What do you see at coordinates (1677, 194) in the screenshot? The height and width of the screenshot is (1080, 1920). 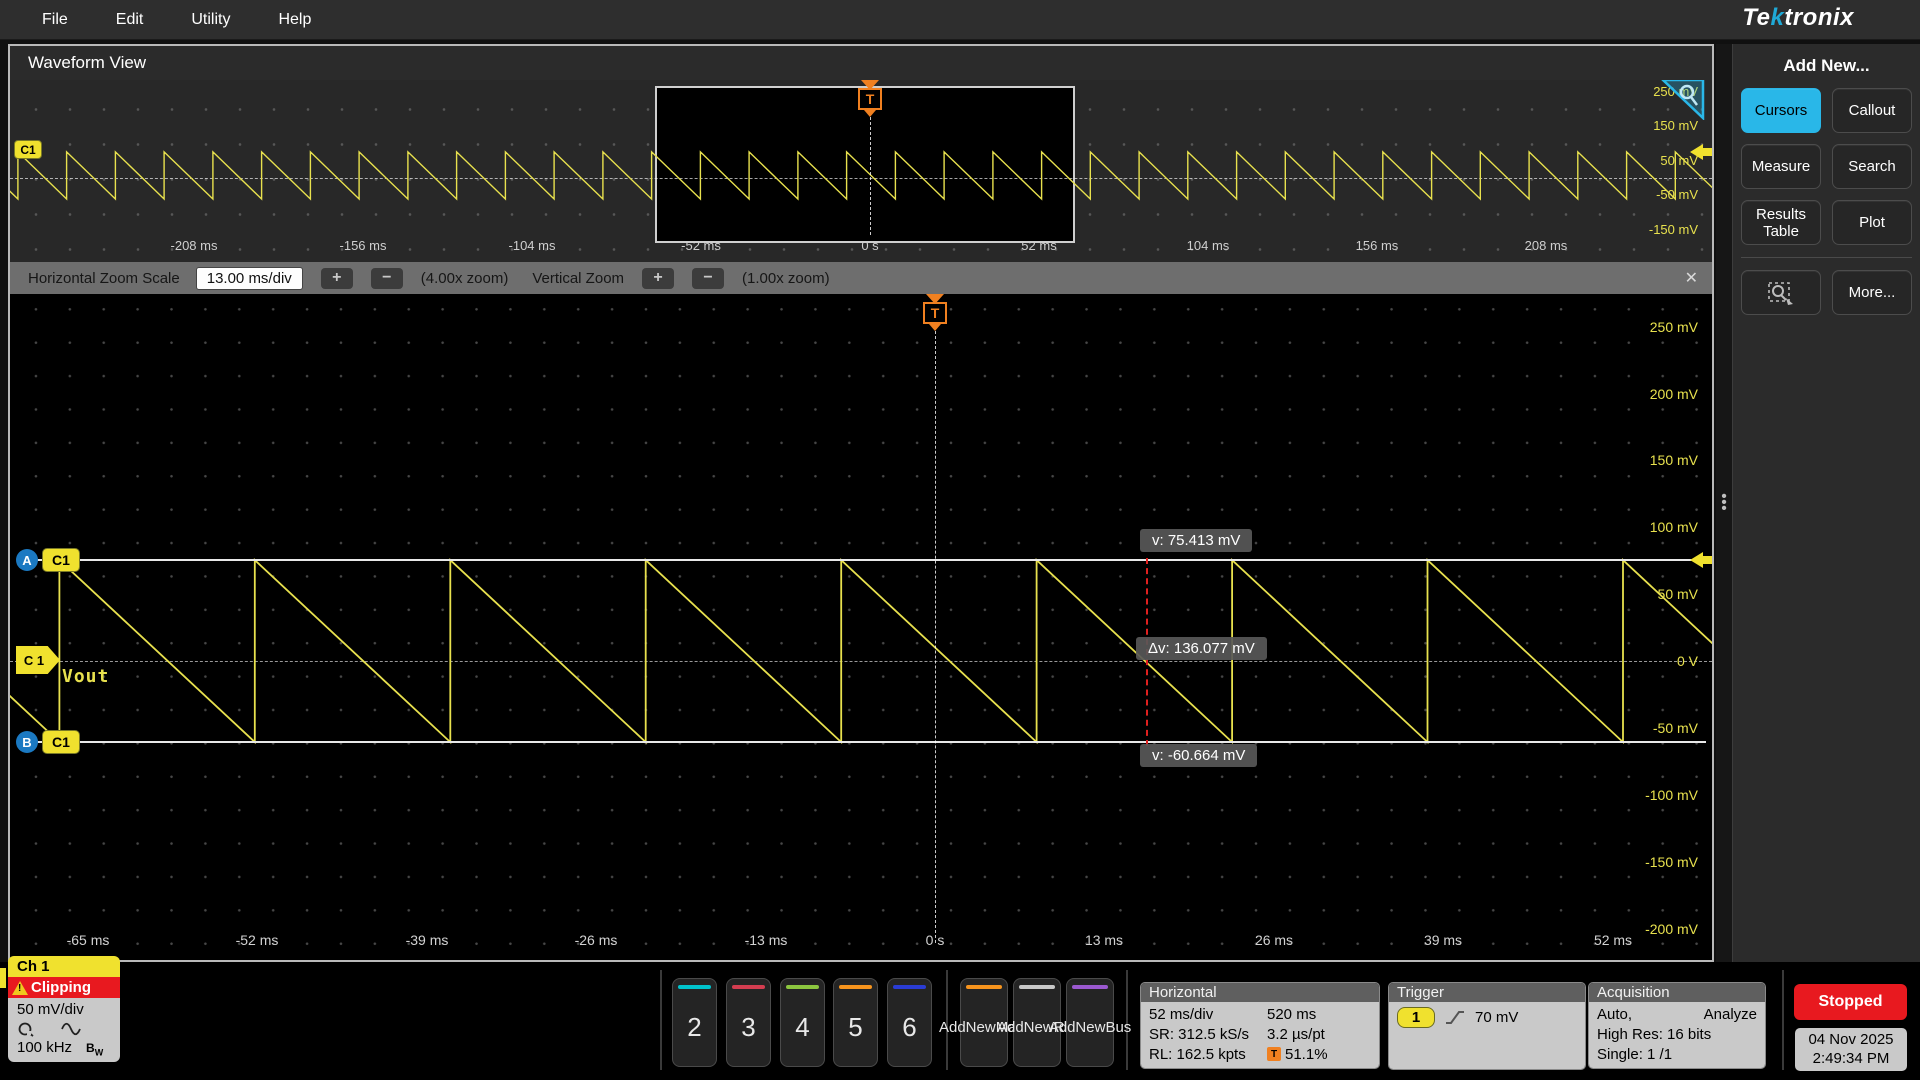 I see `y-tick-label: -50 mV` at bounding box center [1677, 194].